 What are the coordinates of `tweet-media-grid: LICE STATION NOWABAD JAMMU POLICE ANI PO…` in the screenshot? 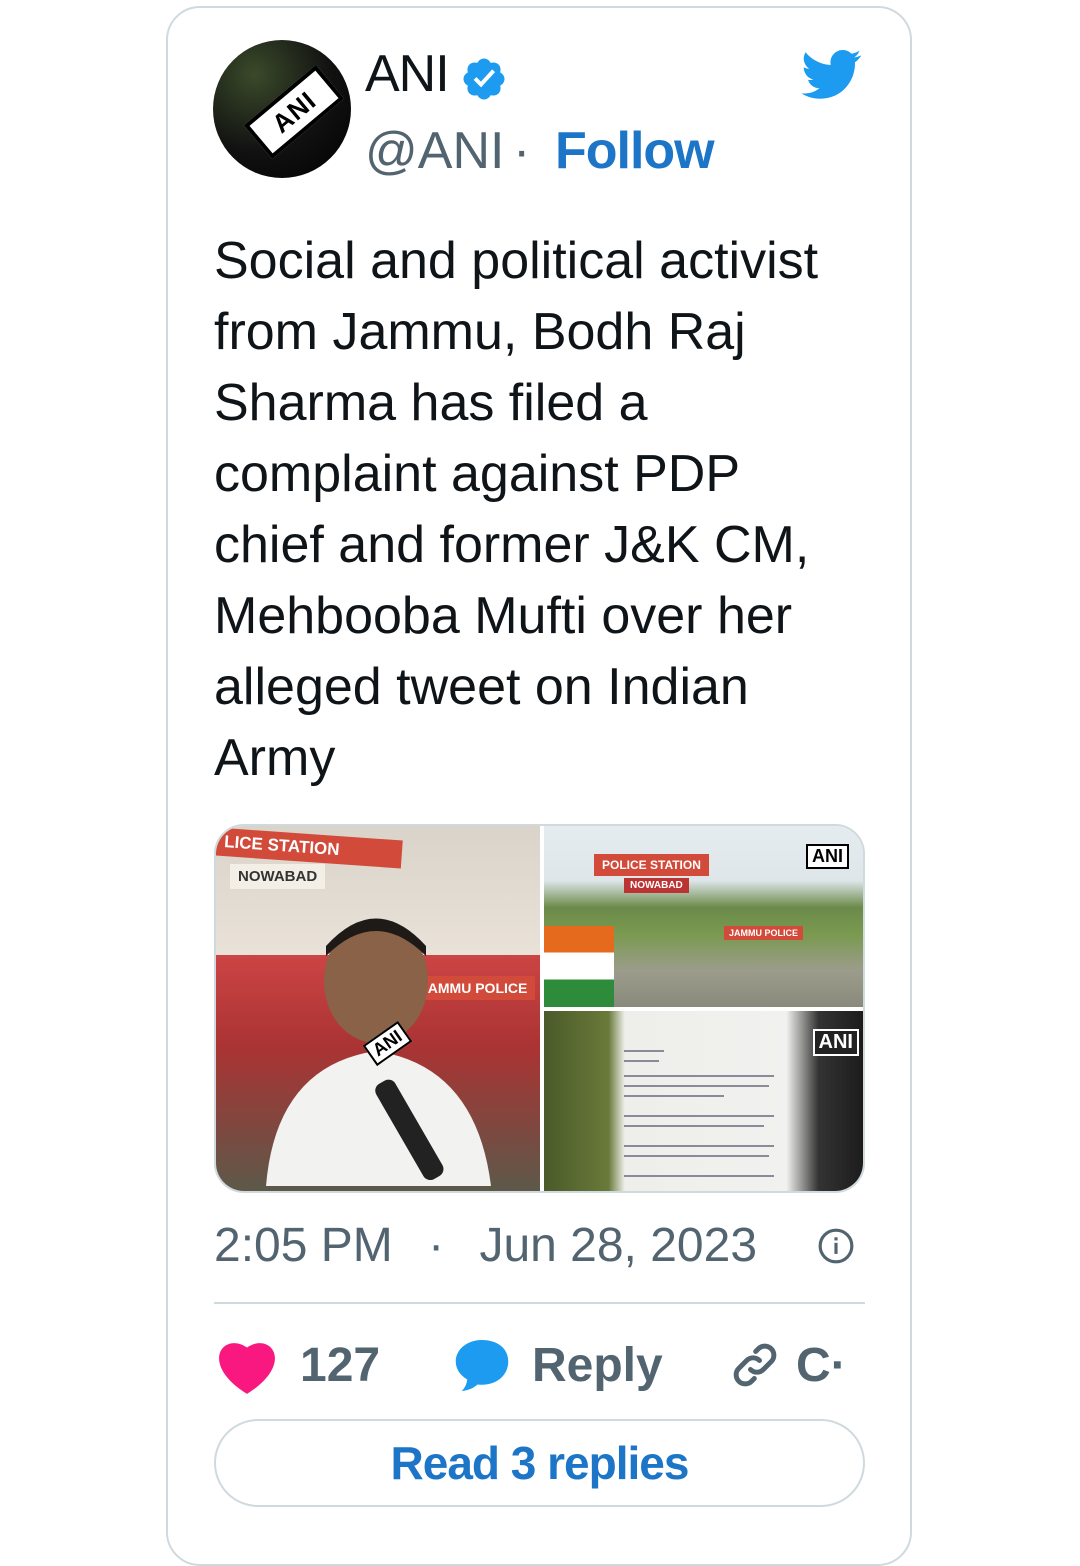 It's located at (539, 1008).